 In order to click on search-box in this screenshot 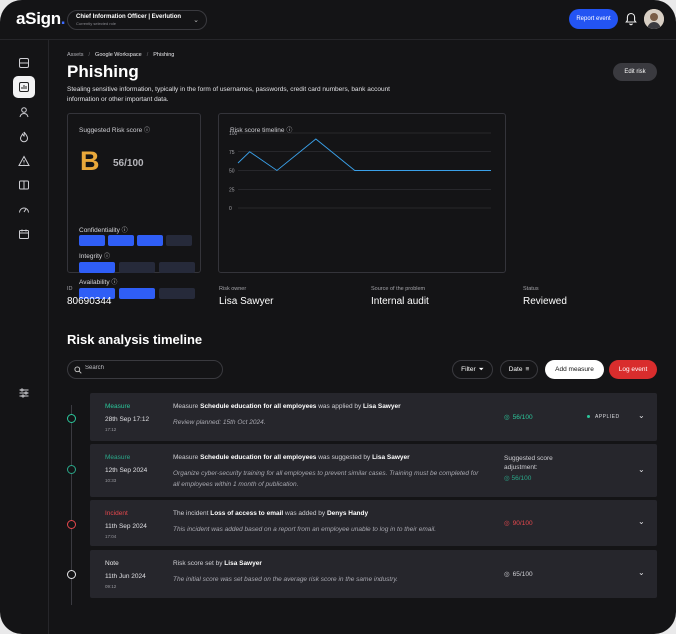, I will do `click(145, 369)`.